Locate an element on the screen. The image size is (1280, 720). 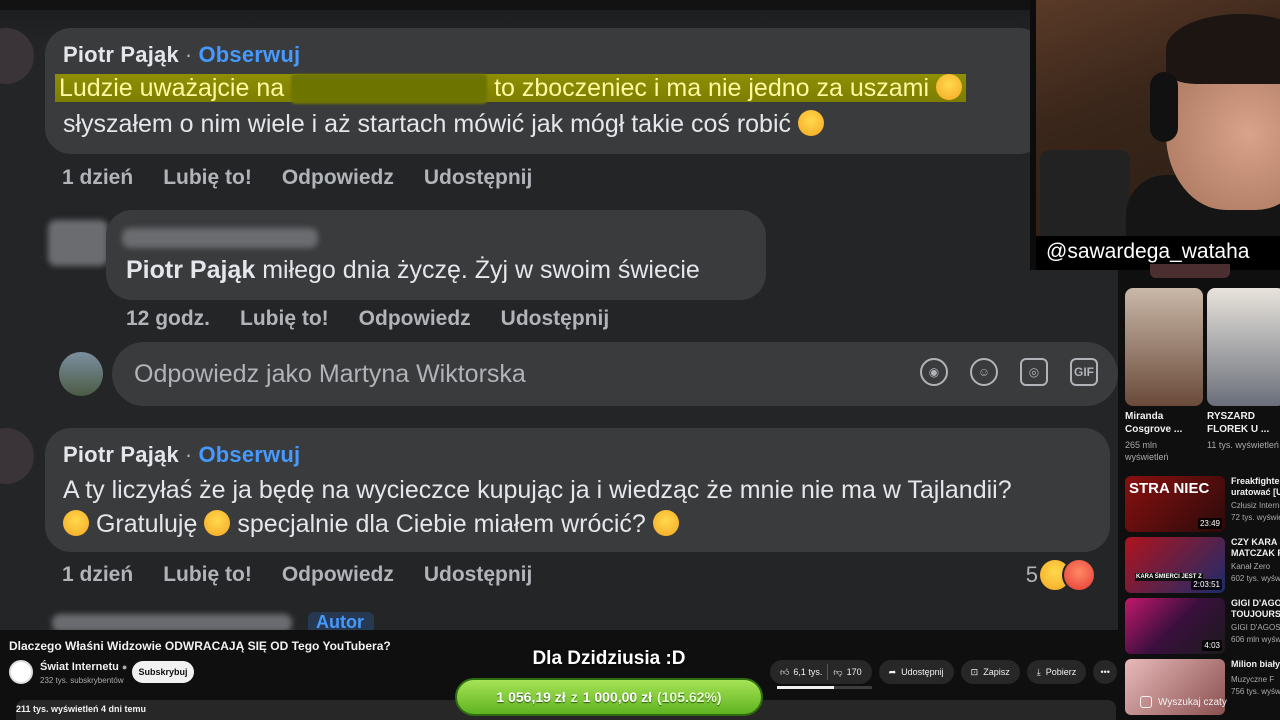
reply-placeholder: Odpowiedz jako Martyna Wiktorska is located at coordinates (330, 374).